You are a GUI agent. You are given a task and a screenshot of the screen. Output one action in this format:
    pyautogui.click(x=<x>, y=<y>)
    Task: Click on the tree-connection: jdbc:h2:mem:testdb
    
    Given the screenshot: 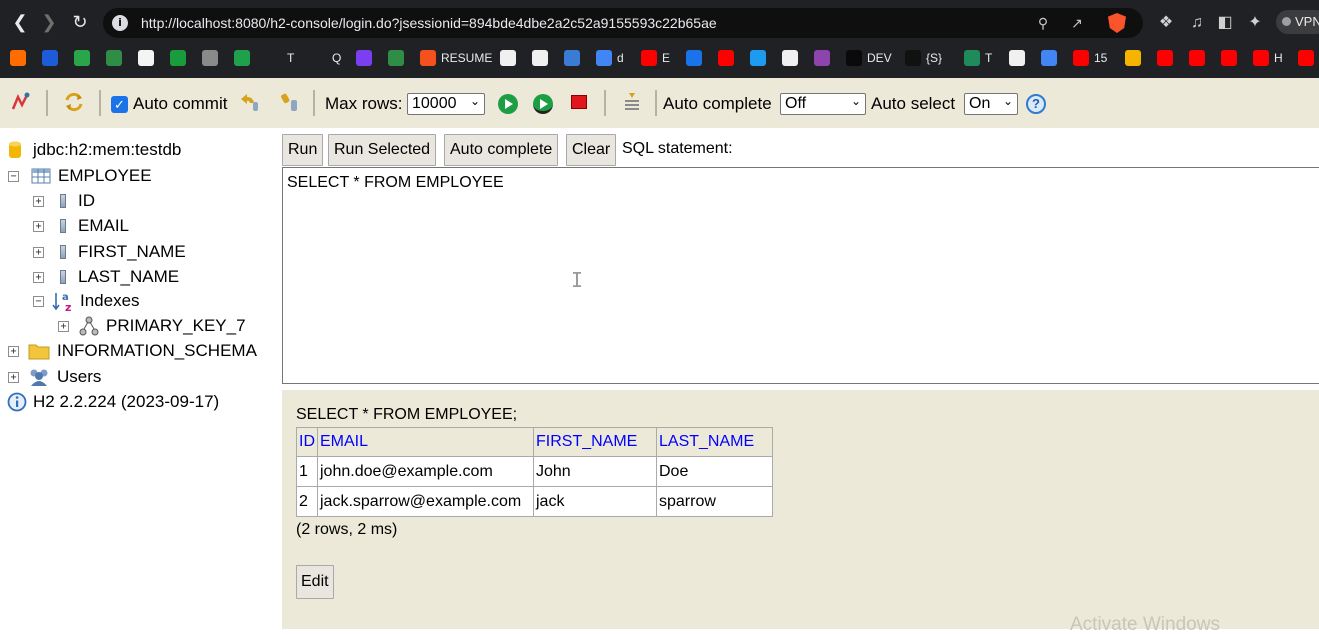 What is the action you would take?
    pyautogui.click(x=94, y=150)
    